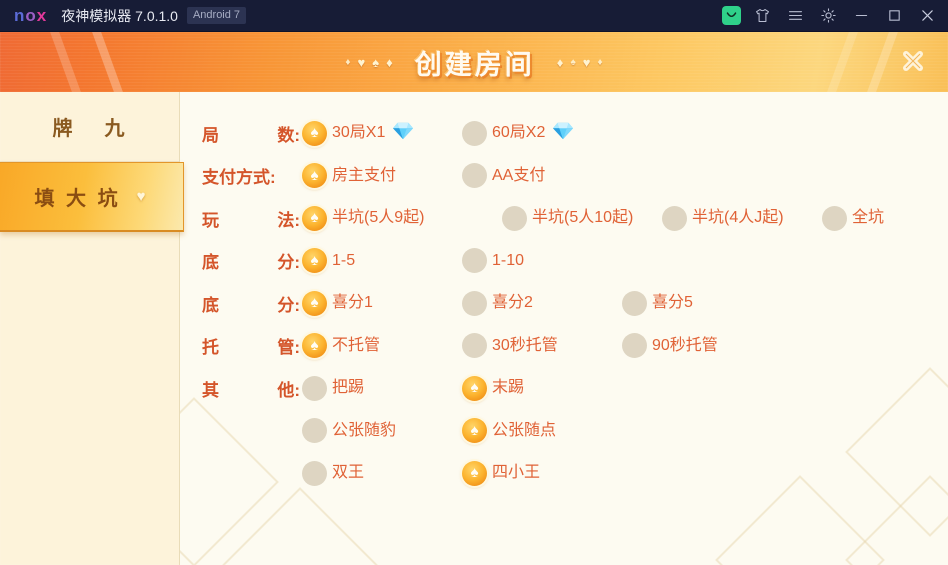 This screenshot has width=948, height=565. I want to click on settings-button, so click(828, 16).